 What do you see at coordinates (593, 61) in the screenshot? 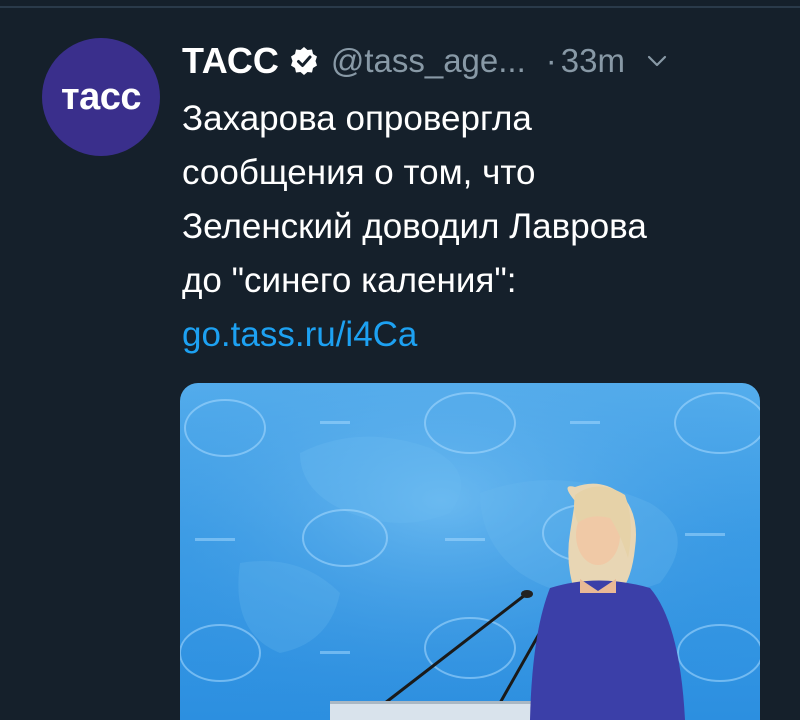
I see `tweet-timestamp: 33m` at bounding box center [593, 61].